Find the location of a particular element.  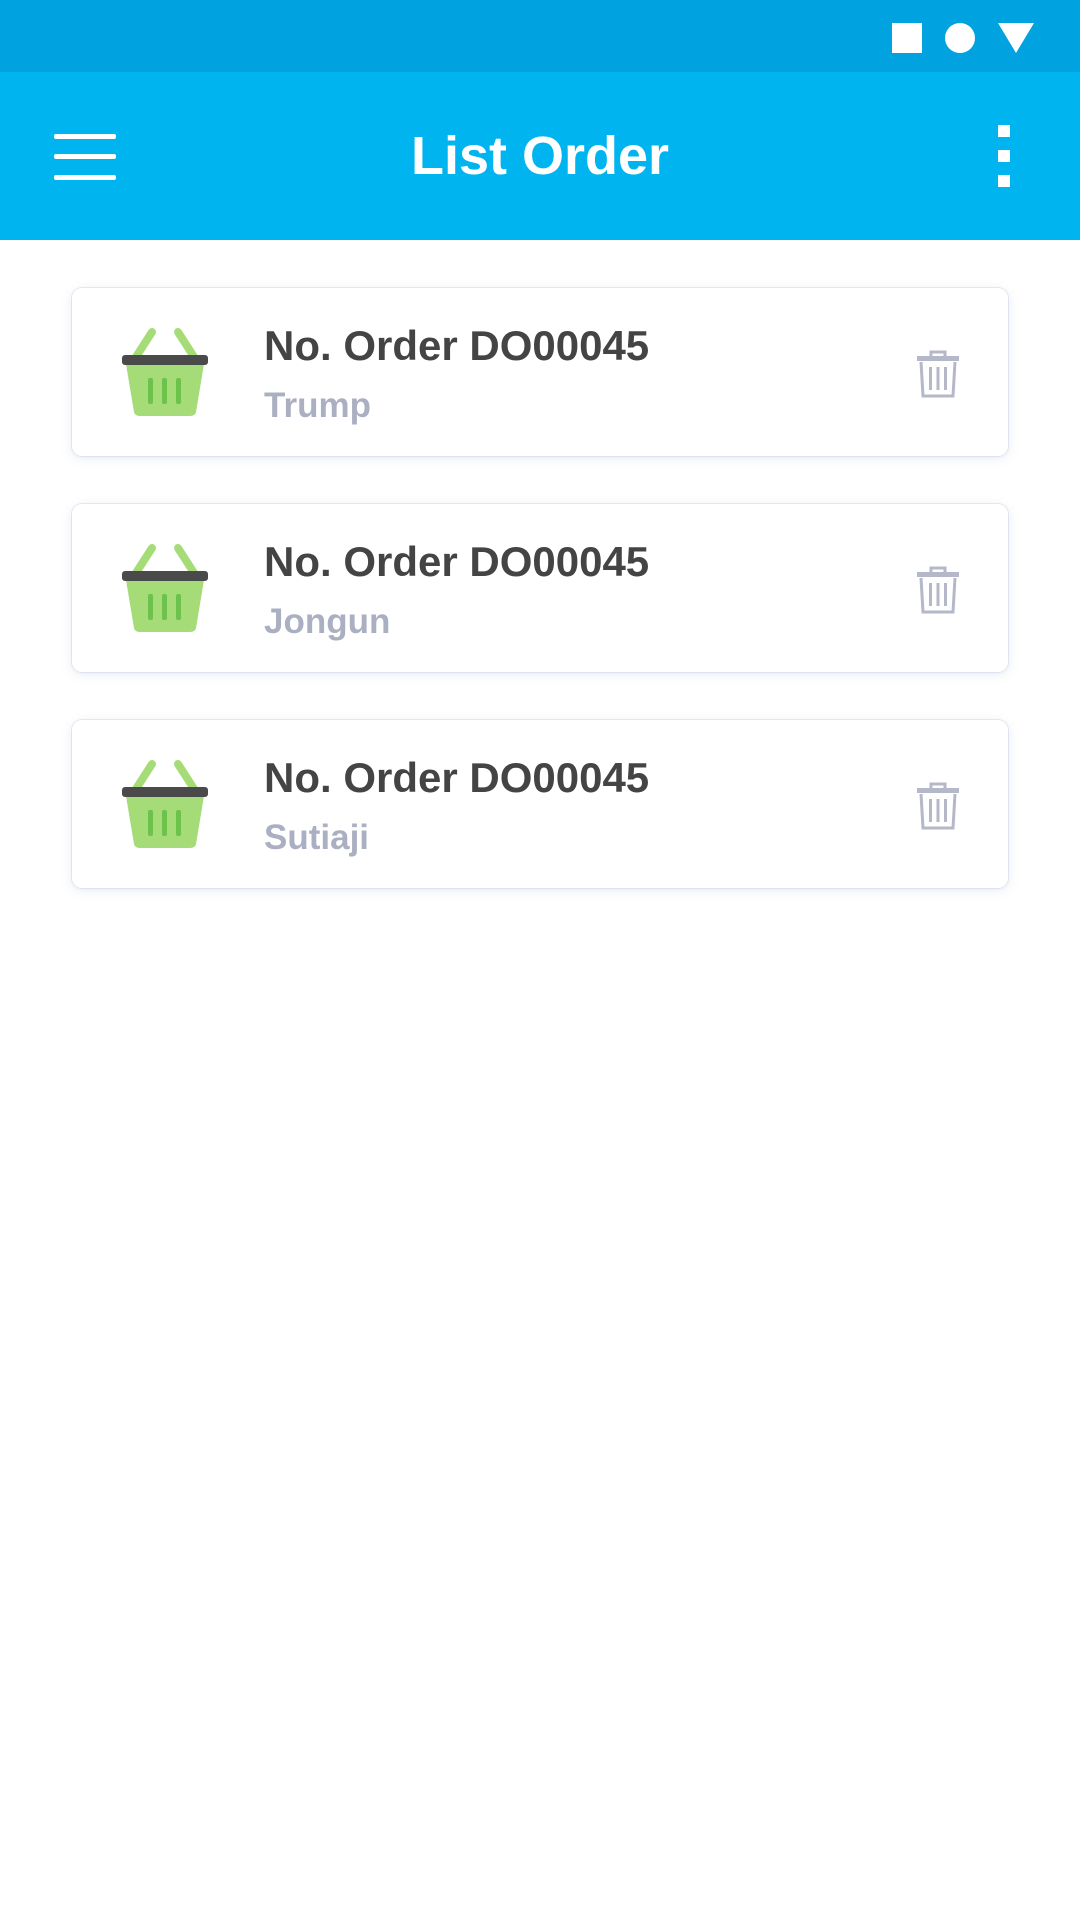

order-card: No. Order DO00045 Trump is located at coordinates (540, 372).